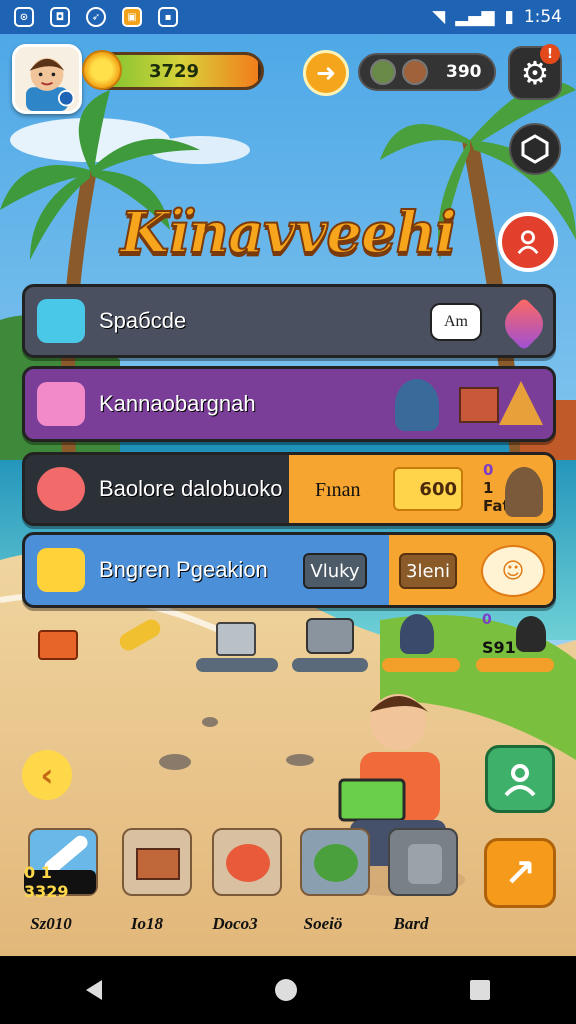  What do you see at coordinates (330, 636) in the screenshot?
I see `engine-icon` at bounding box center [330, 636].